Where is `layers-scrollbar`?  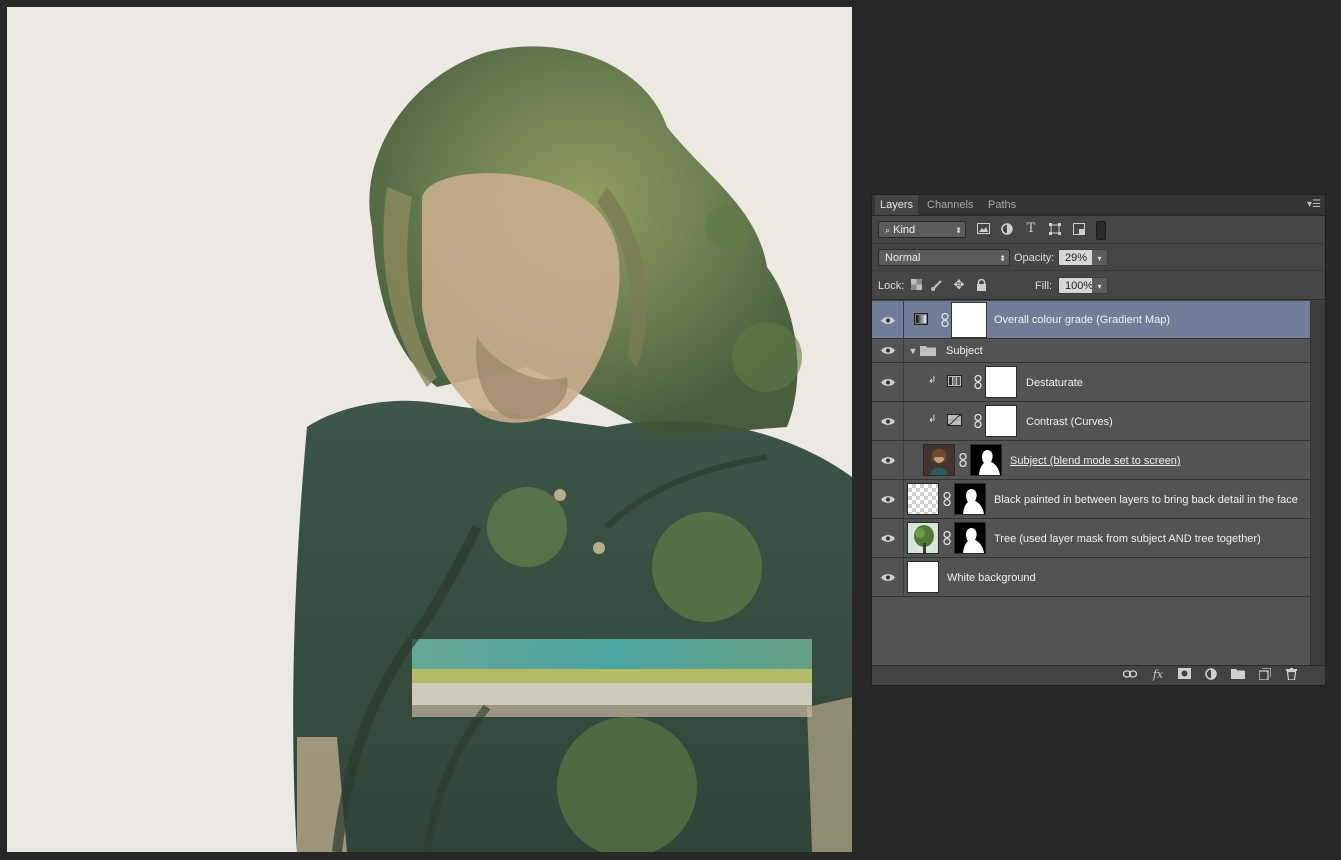 layers-scrollbar is located at coordinates (1317, 484).